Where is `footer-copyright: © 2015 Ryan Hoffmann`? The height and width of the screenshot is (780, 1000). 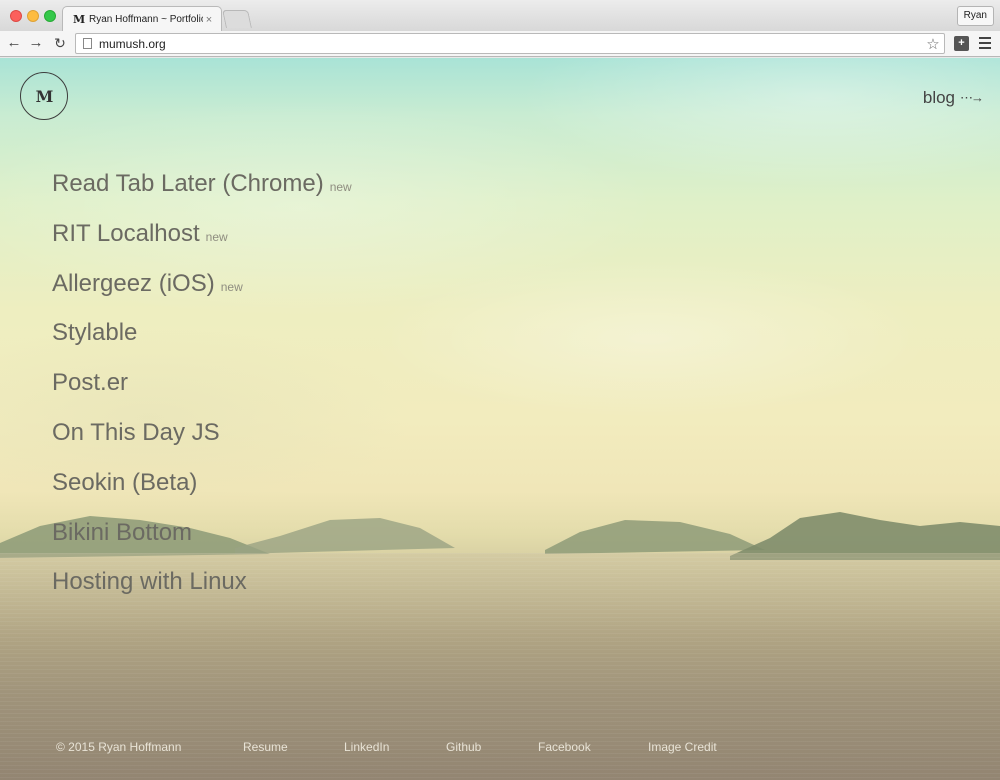 footer-copyright: © 2015 Ryan Hoffmann is located at coordinates (119, 747).